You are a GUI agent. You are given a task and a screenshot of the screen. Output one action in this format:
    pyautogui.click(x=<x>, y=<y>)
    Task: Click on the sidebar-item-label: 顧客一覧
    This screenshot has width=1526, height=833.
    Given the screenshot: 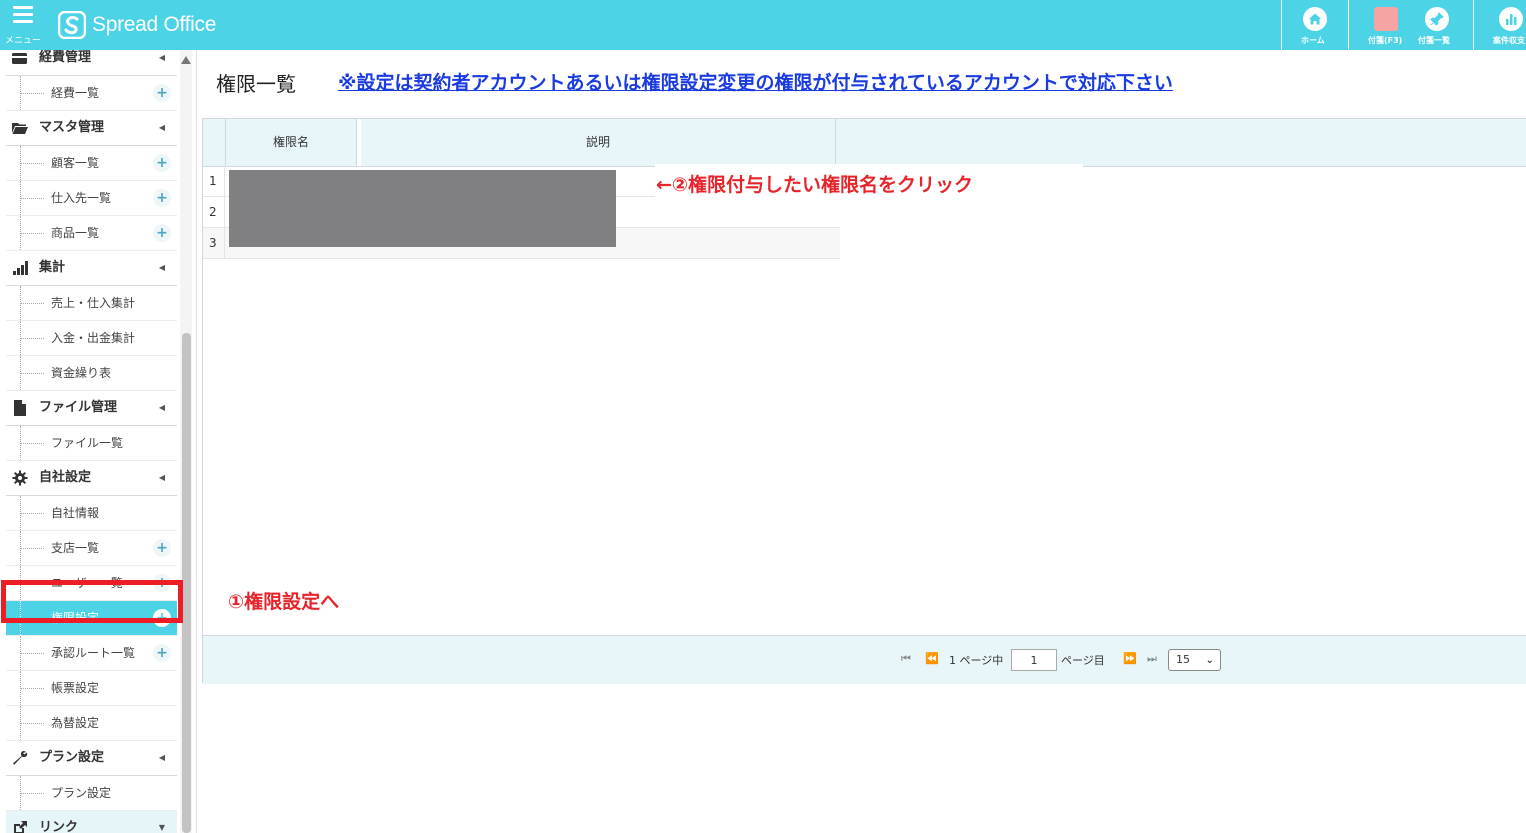 What is the action you would take?
    pyautogui.click(x=75, y=163)
    